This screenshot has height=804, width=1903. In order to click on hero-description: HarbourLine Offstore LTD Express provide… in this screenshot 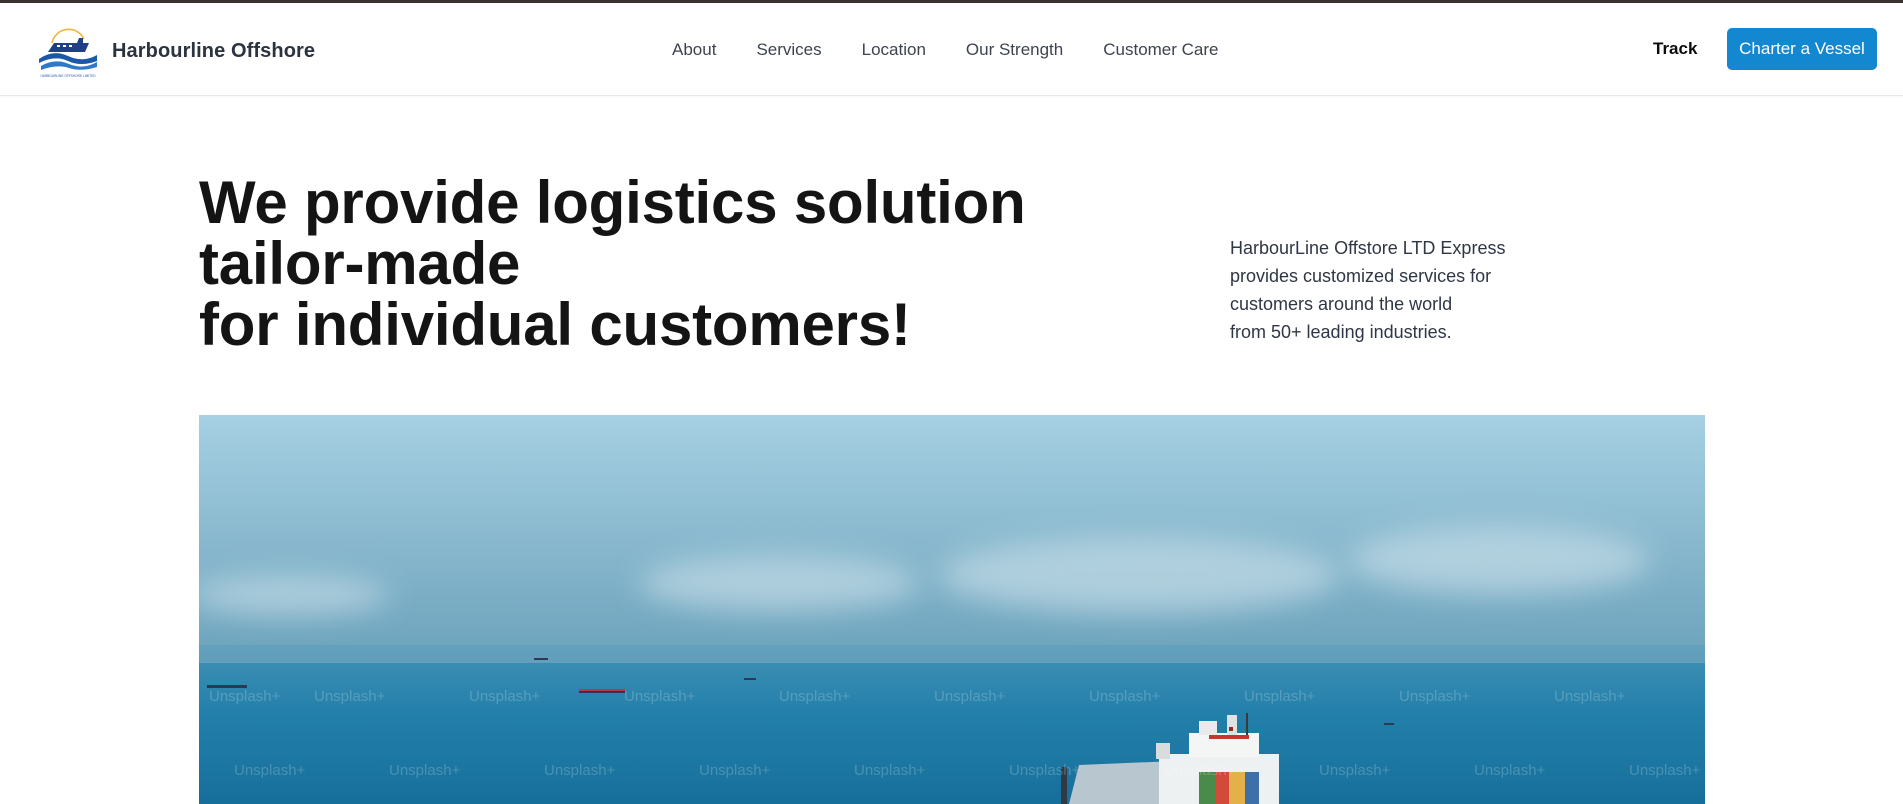, I will do `click(1400, 290)`.